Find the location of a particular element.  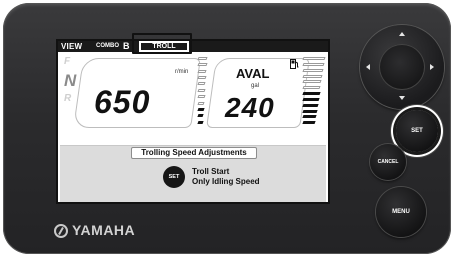

fuel-unit: gal is located at coordinates (255, 86).